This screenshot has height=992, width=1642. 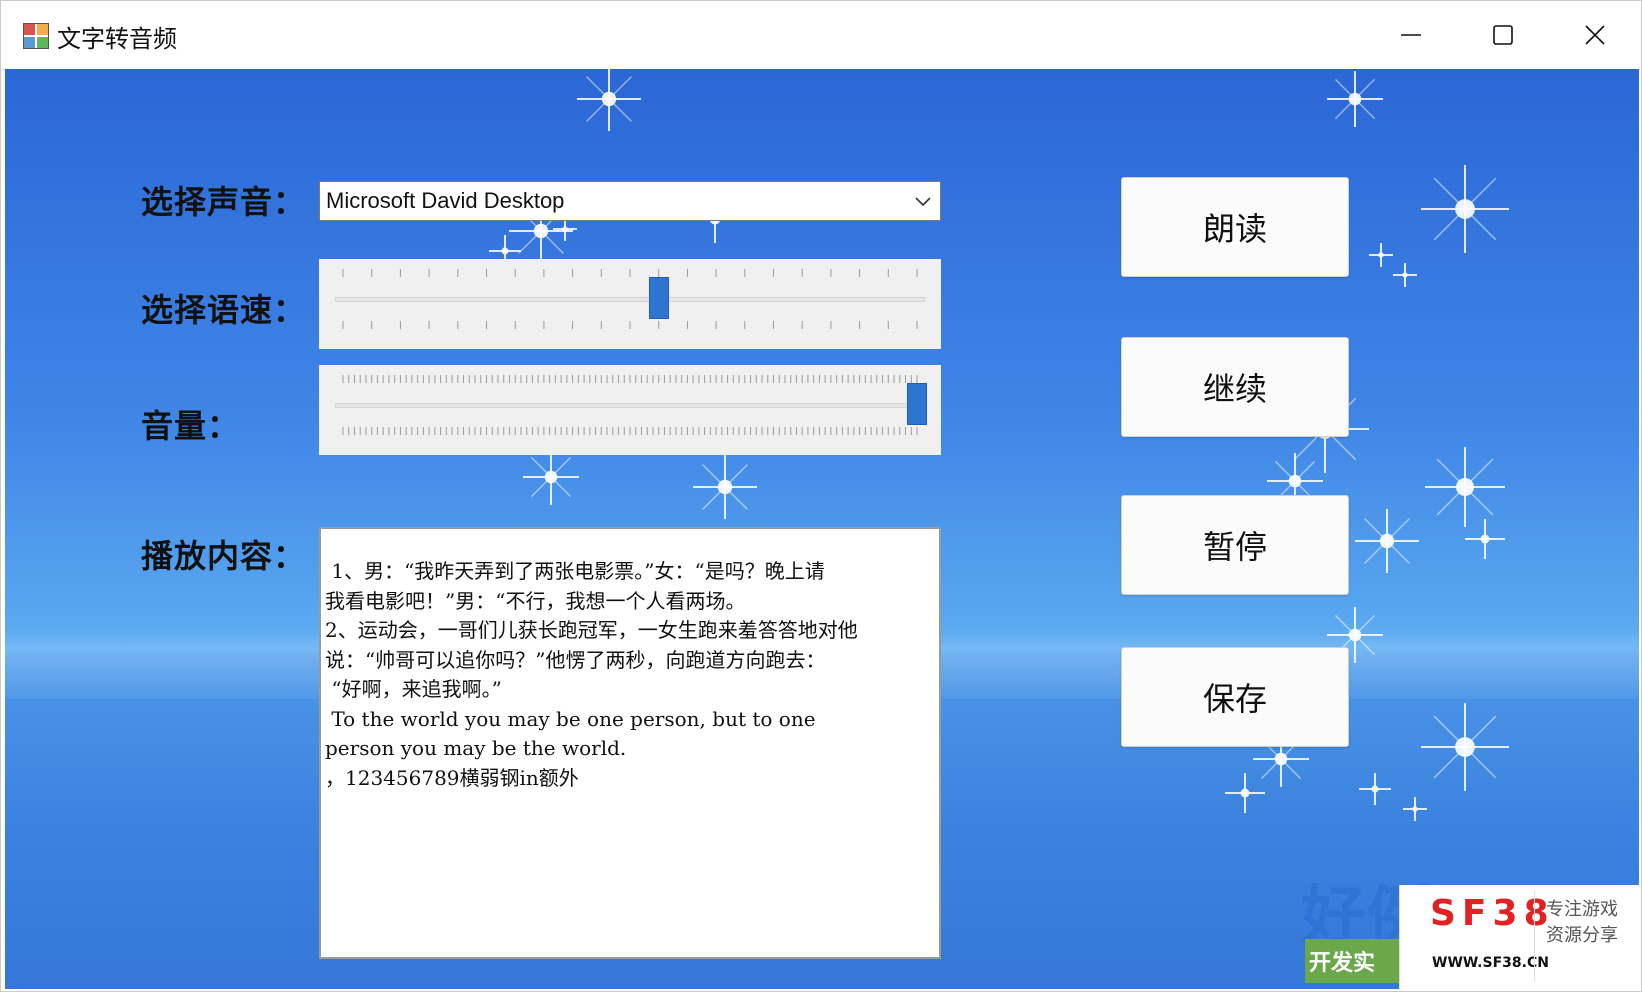 I want to click on maximize-icon, so click(x=1503, y=35).